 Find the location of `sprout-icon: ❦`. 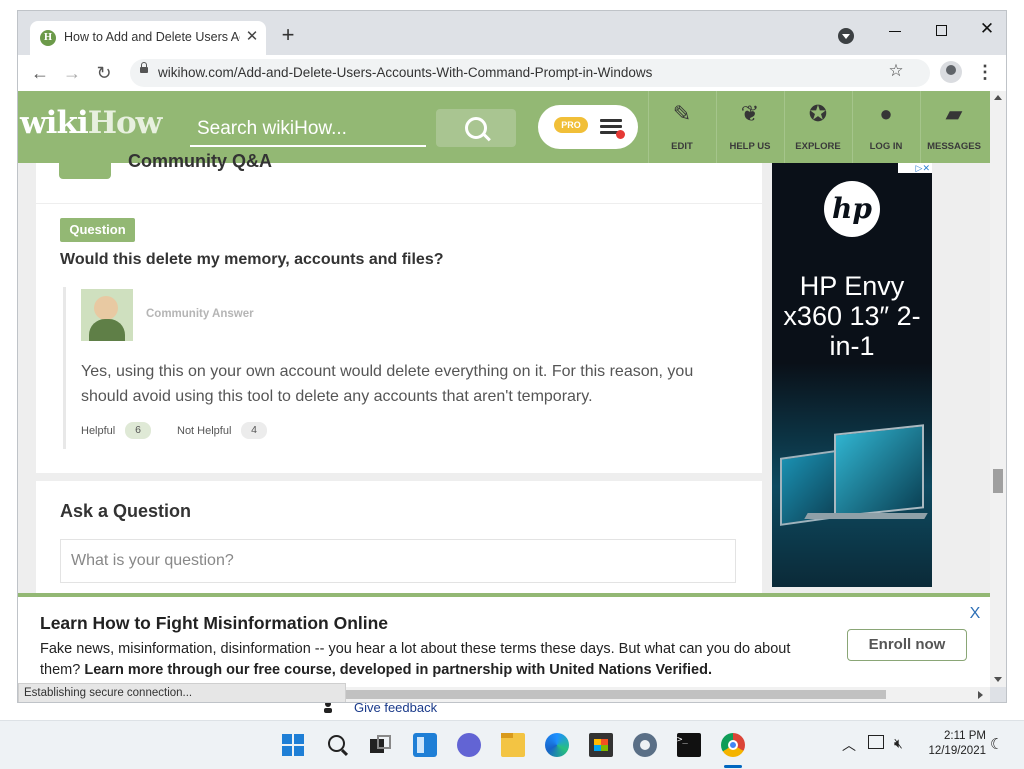

sprout-icon: ❦ is located at coordinates (750, 113).